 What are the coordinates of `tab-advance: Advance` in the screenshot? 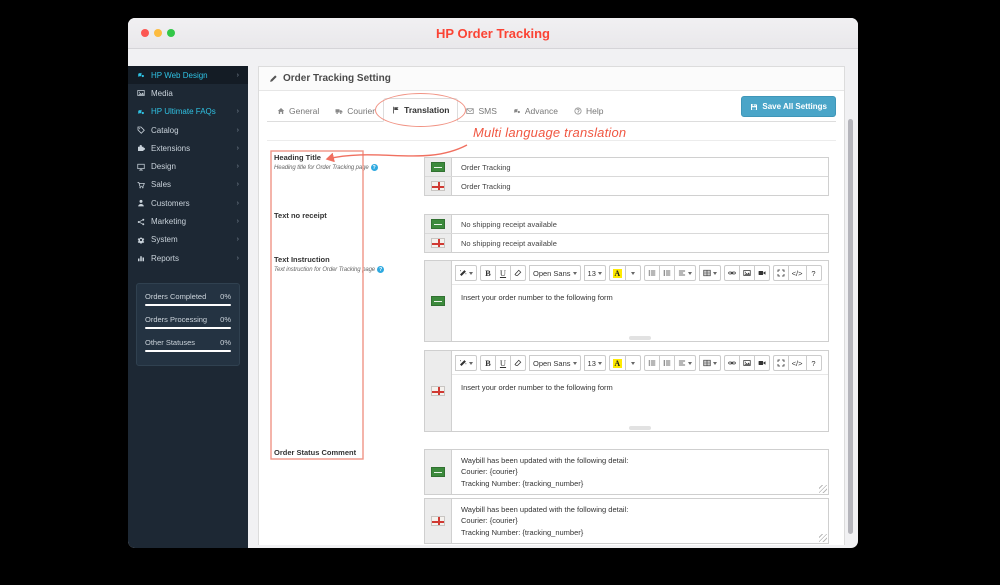 It's located at (535, 111).